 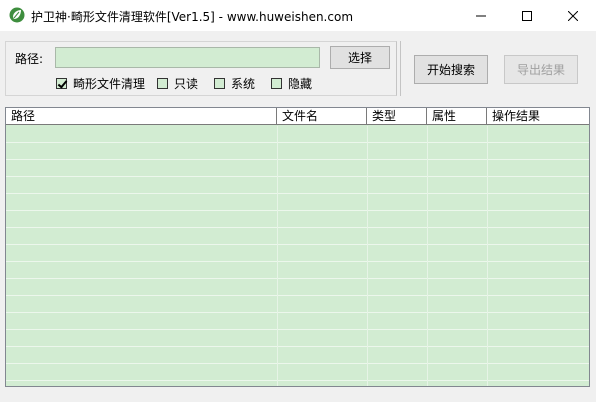 I want to click on path-input, so click(x=187, y=57).